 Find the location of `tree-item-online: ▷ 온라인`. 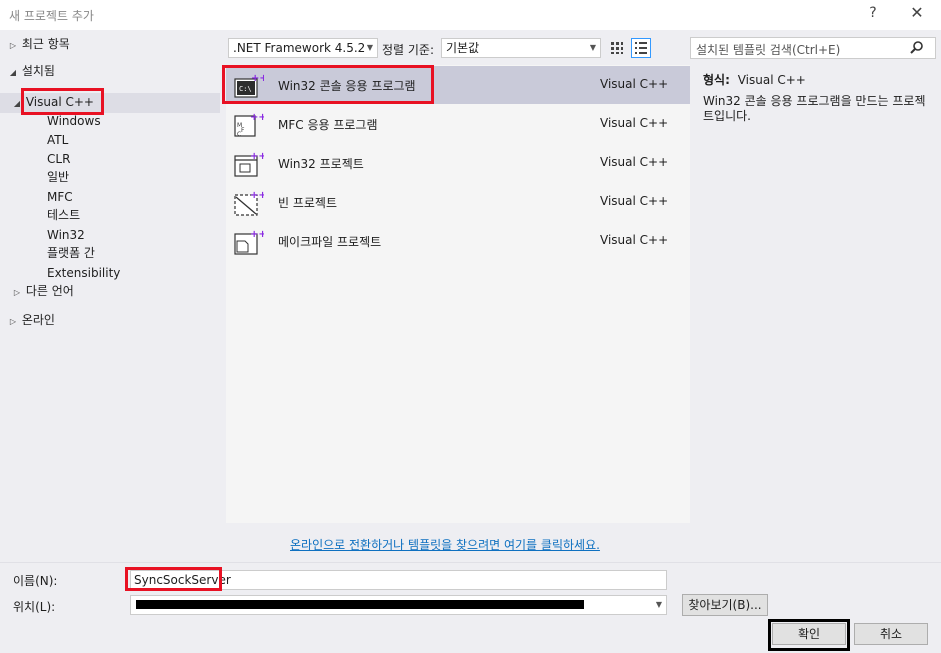

tree-item-online: ▷ 온라인 is located at coordinates (31, 320).